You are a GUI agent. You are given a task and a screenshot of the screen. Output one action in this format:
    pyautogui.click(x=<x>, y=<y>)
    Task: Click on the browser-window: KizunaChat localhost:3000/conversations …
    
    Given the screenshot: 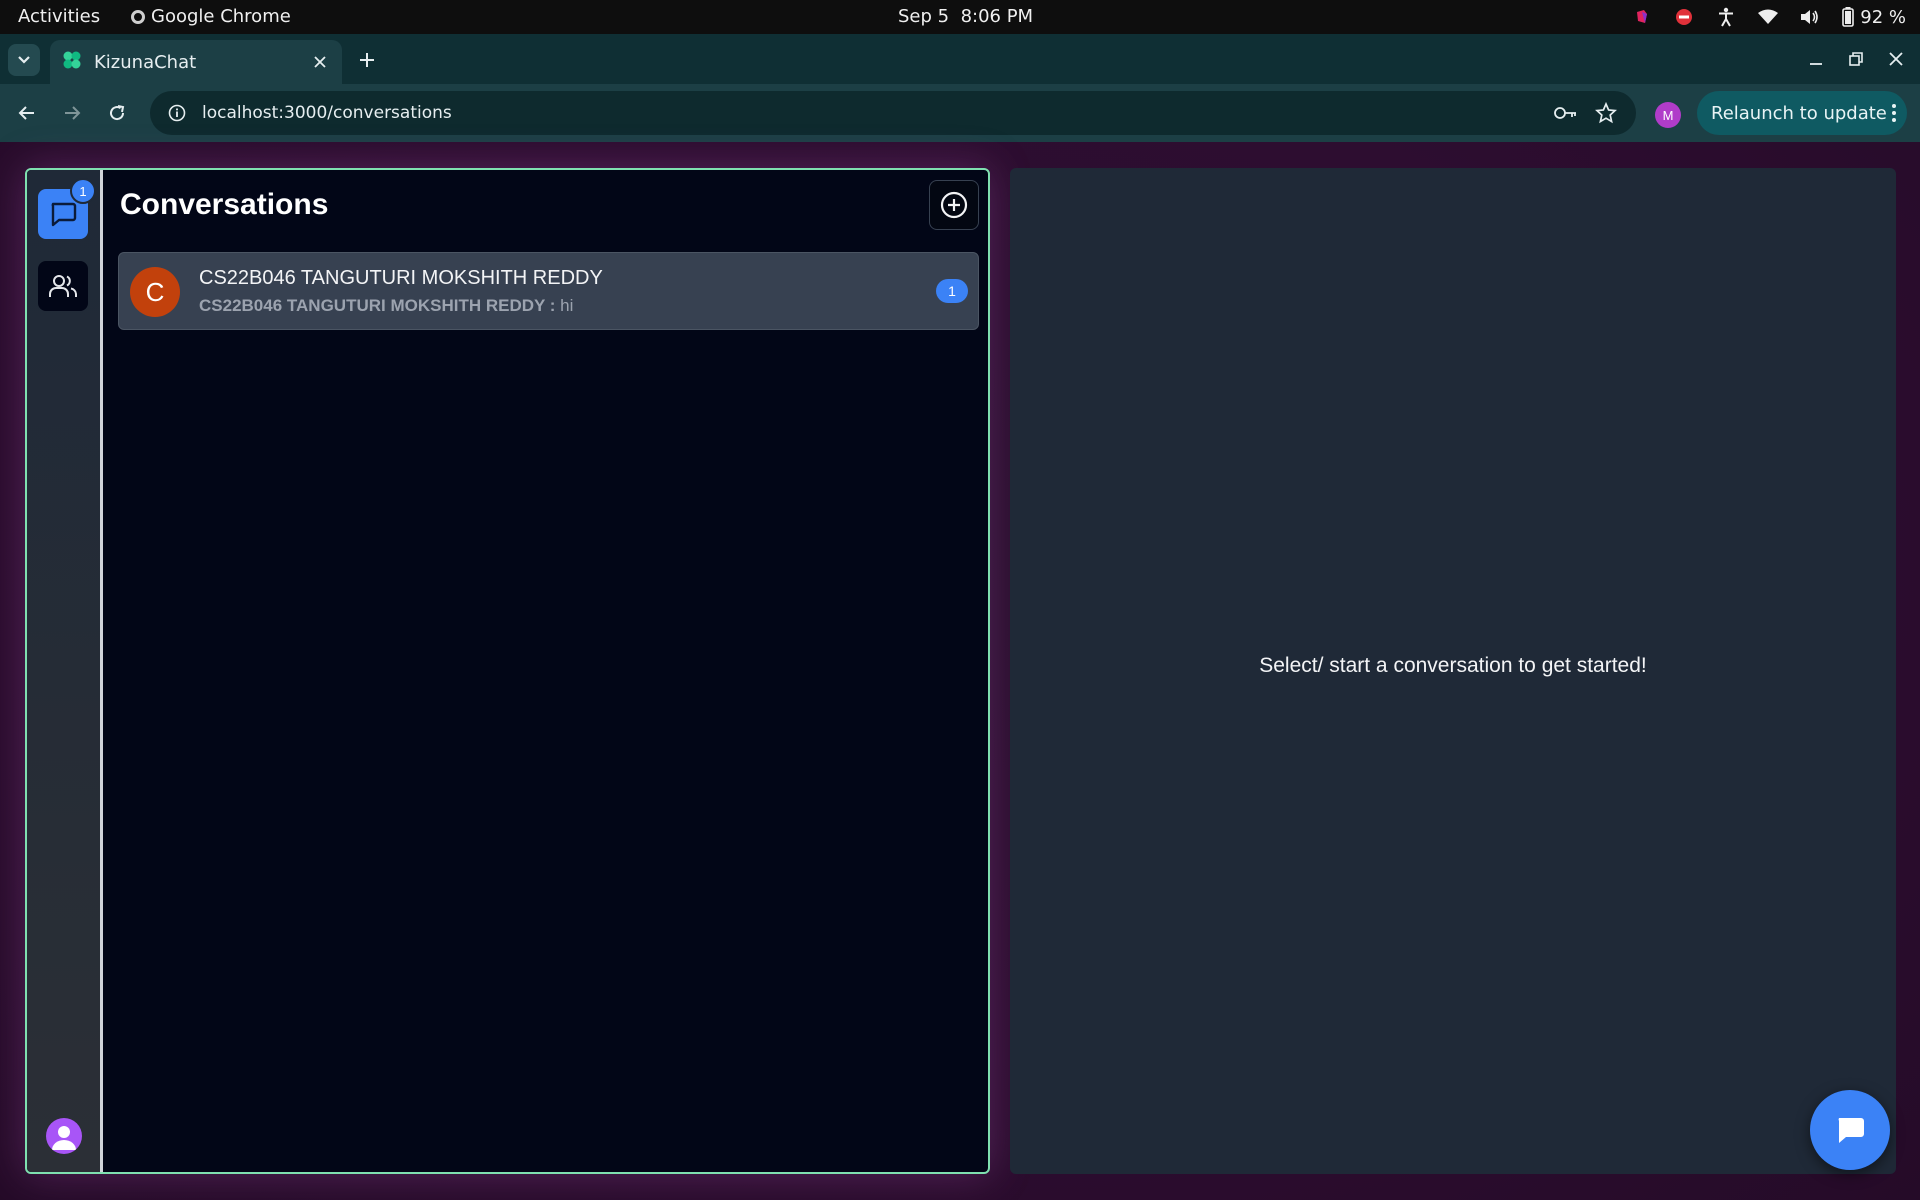 What is the action you would take?
    pyautogui.click(x=960, y=88)
    